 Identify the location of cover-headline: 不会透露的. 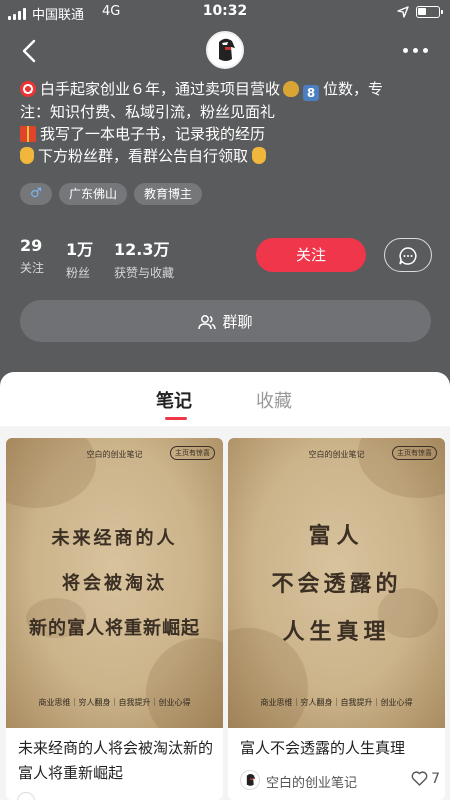
(336, 584).